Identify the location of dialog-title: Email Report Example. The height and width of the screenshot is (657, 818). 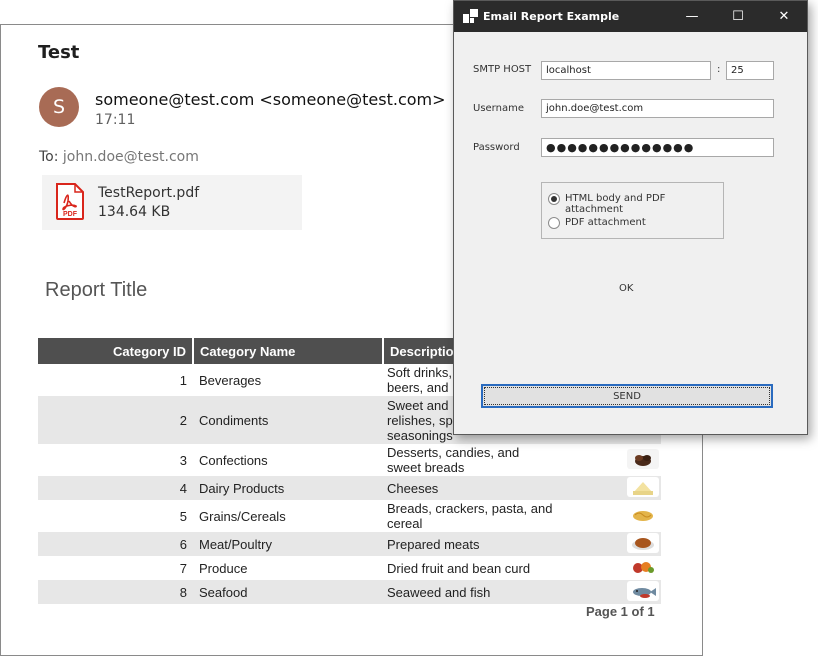
(551, 16).